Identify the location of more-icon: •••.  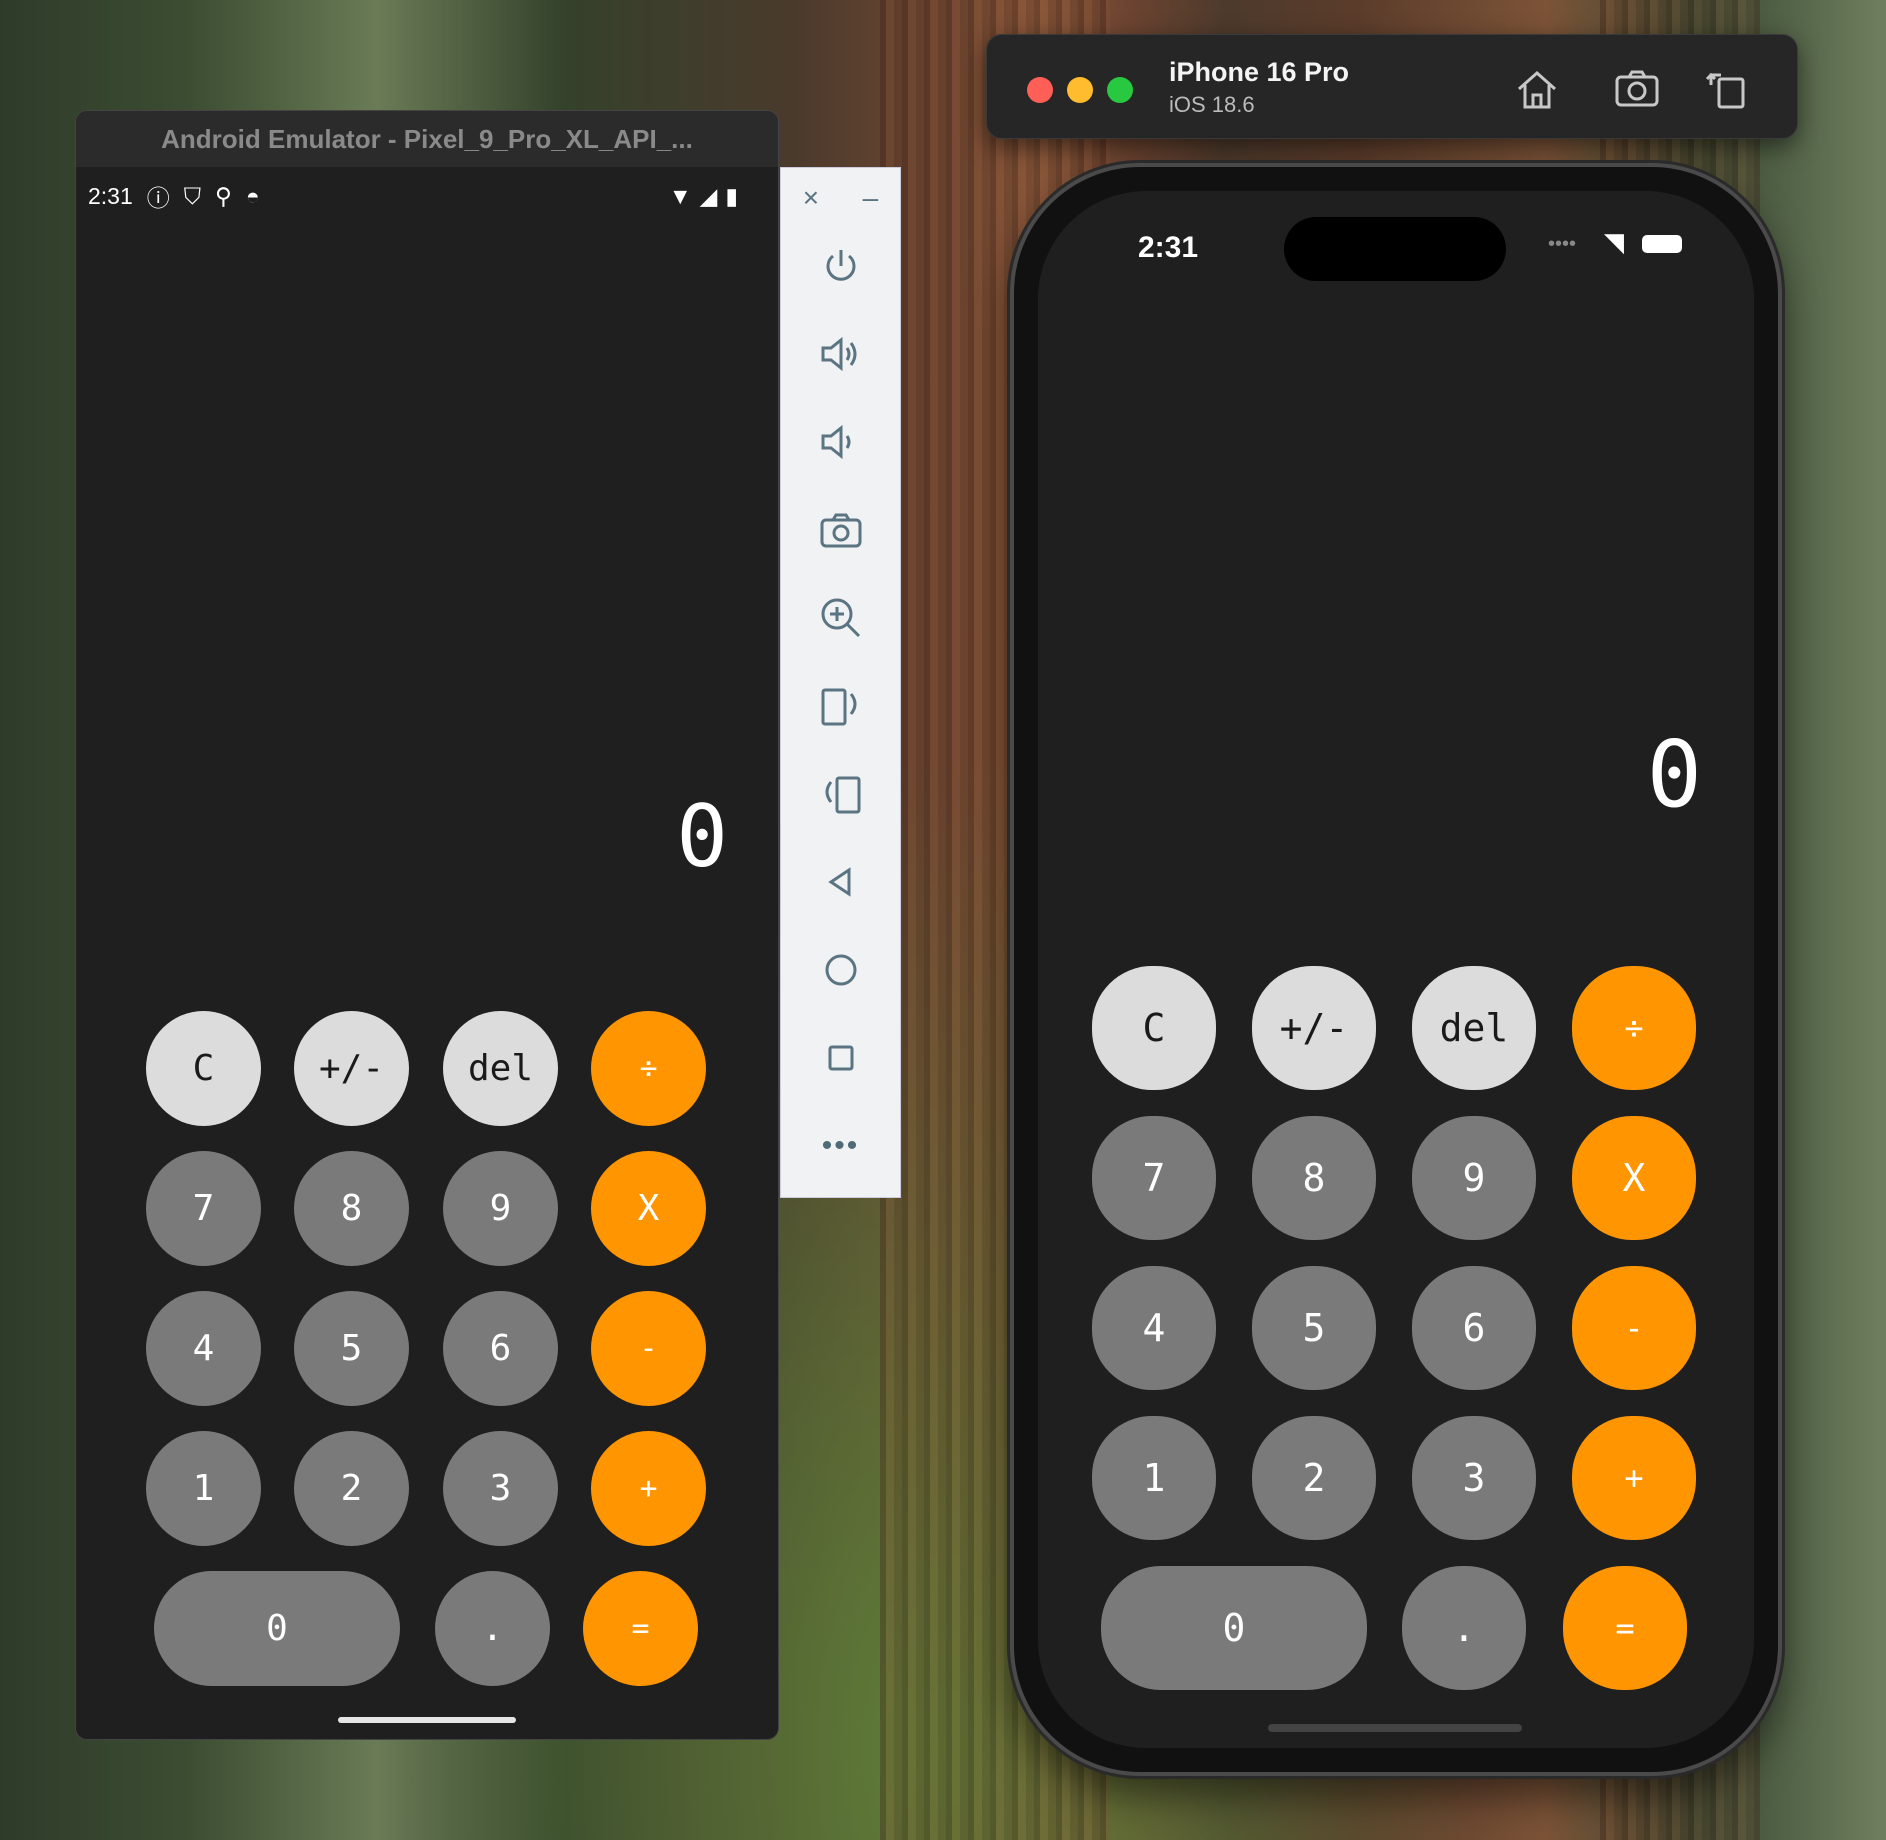
(840, 1146).